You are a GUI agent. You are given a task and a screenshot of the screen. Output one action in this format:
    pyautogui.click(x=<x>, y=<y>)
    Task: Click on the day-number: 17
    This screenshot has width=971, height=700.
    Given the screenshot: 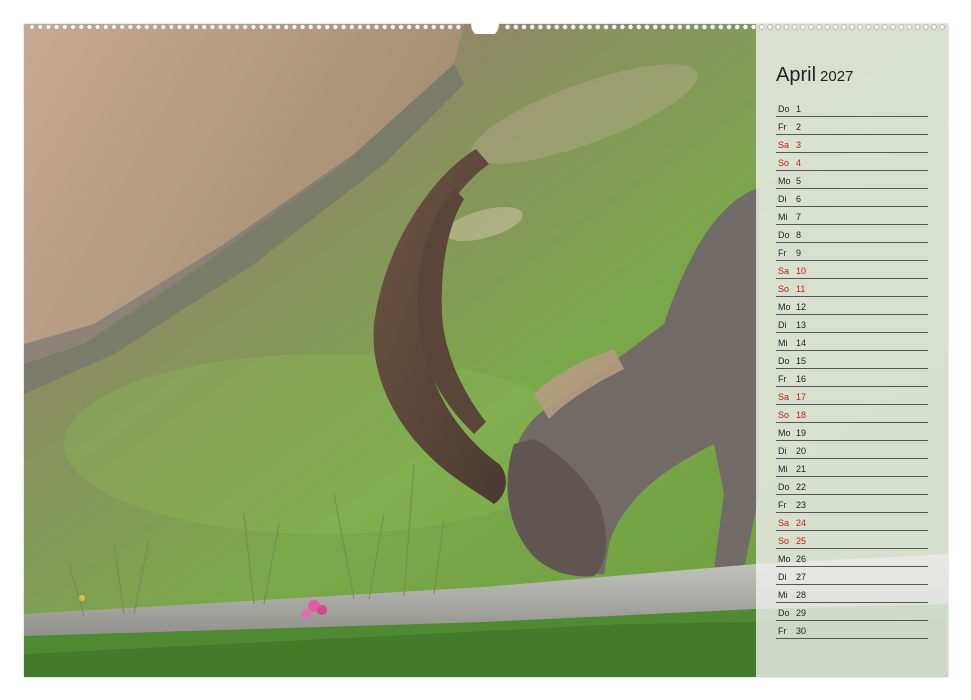 What is the action you would take?
    pyautogui.click(x=801, y=397)
    